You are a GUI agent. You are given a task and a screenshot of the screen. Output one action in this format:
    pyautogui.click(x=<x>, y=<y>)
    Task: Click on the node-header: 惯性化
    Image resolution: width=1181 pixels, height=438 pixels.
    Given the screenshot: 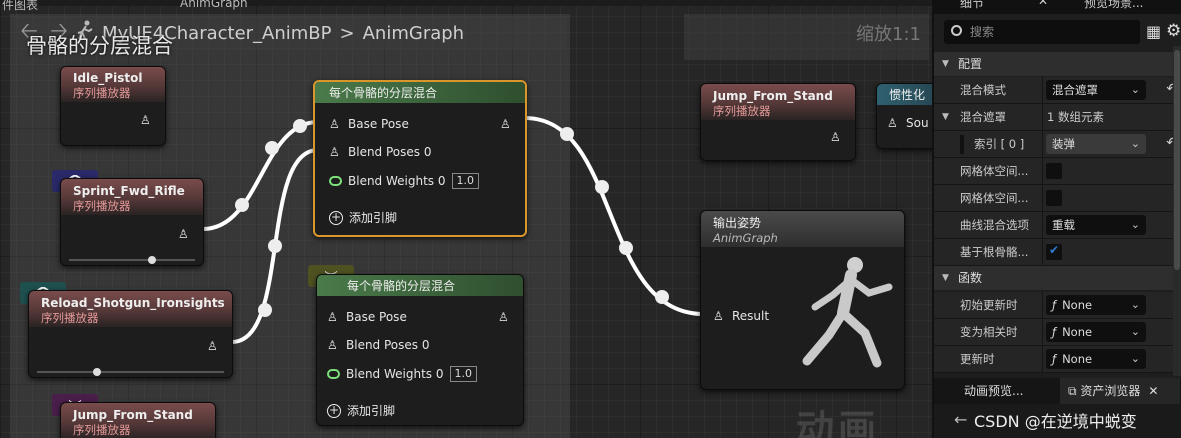 What is the action you would take?
    pyautogui.click(x=904, y=94)
    